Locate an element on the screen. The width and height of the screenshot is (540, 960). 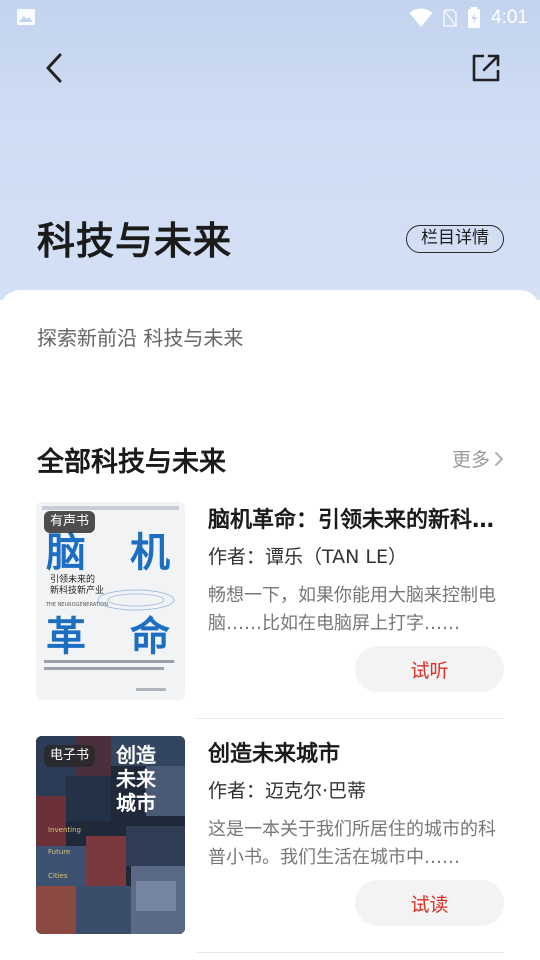
book-title: 脑机革命：引领未来的新科技新产业 is located at coordinates (356, 518).